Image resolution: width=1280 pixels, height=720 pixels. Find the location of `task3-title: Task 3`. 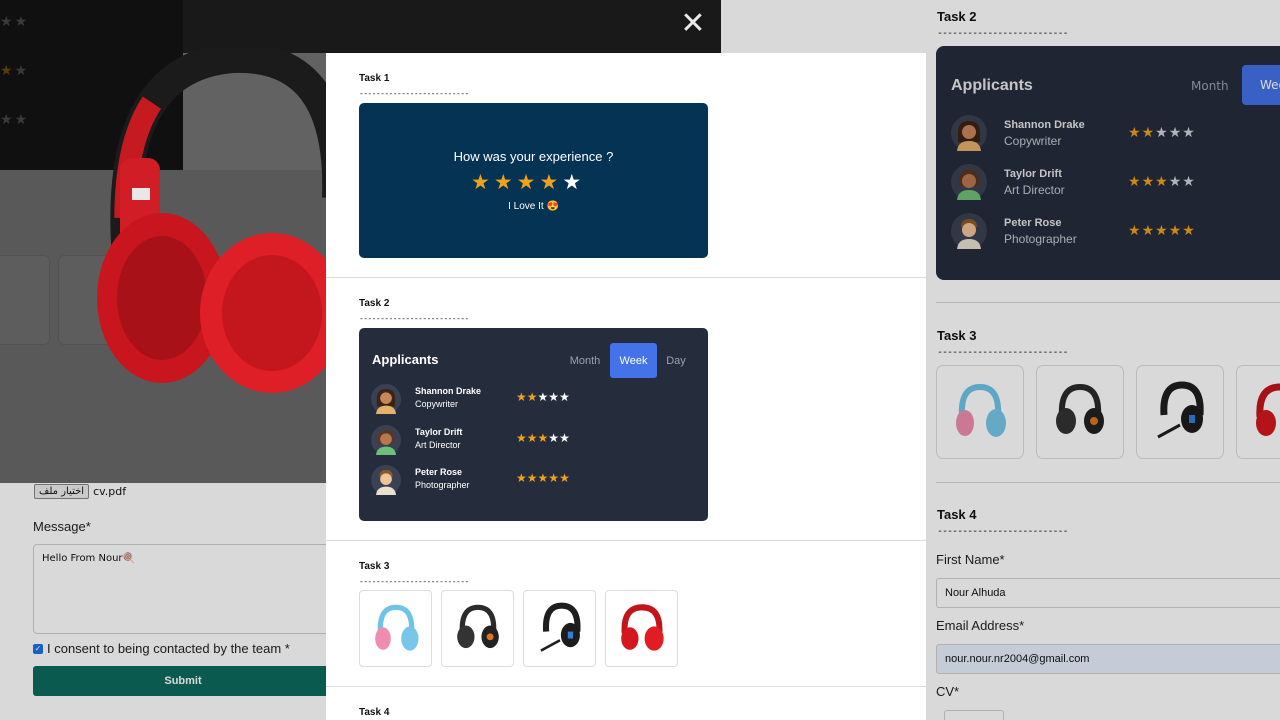

task3-title: Task 3 is located at coordinates (374, 566).